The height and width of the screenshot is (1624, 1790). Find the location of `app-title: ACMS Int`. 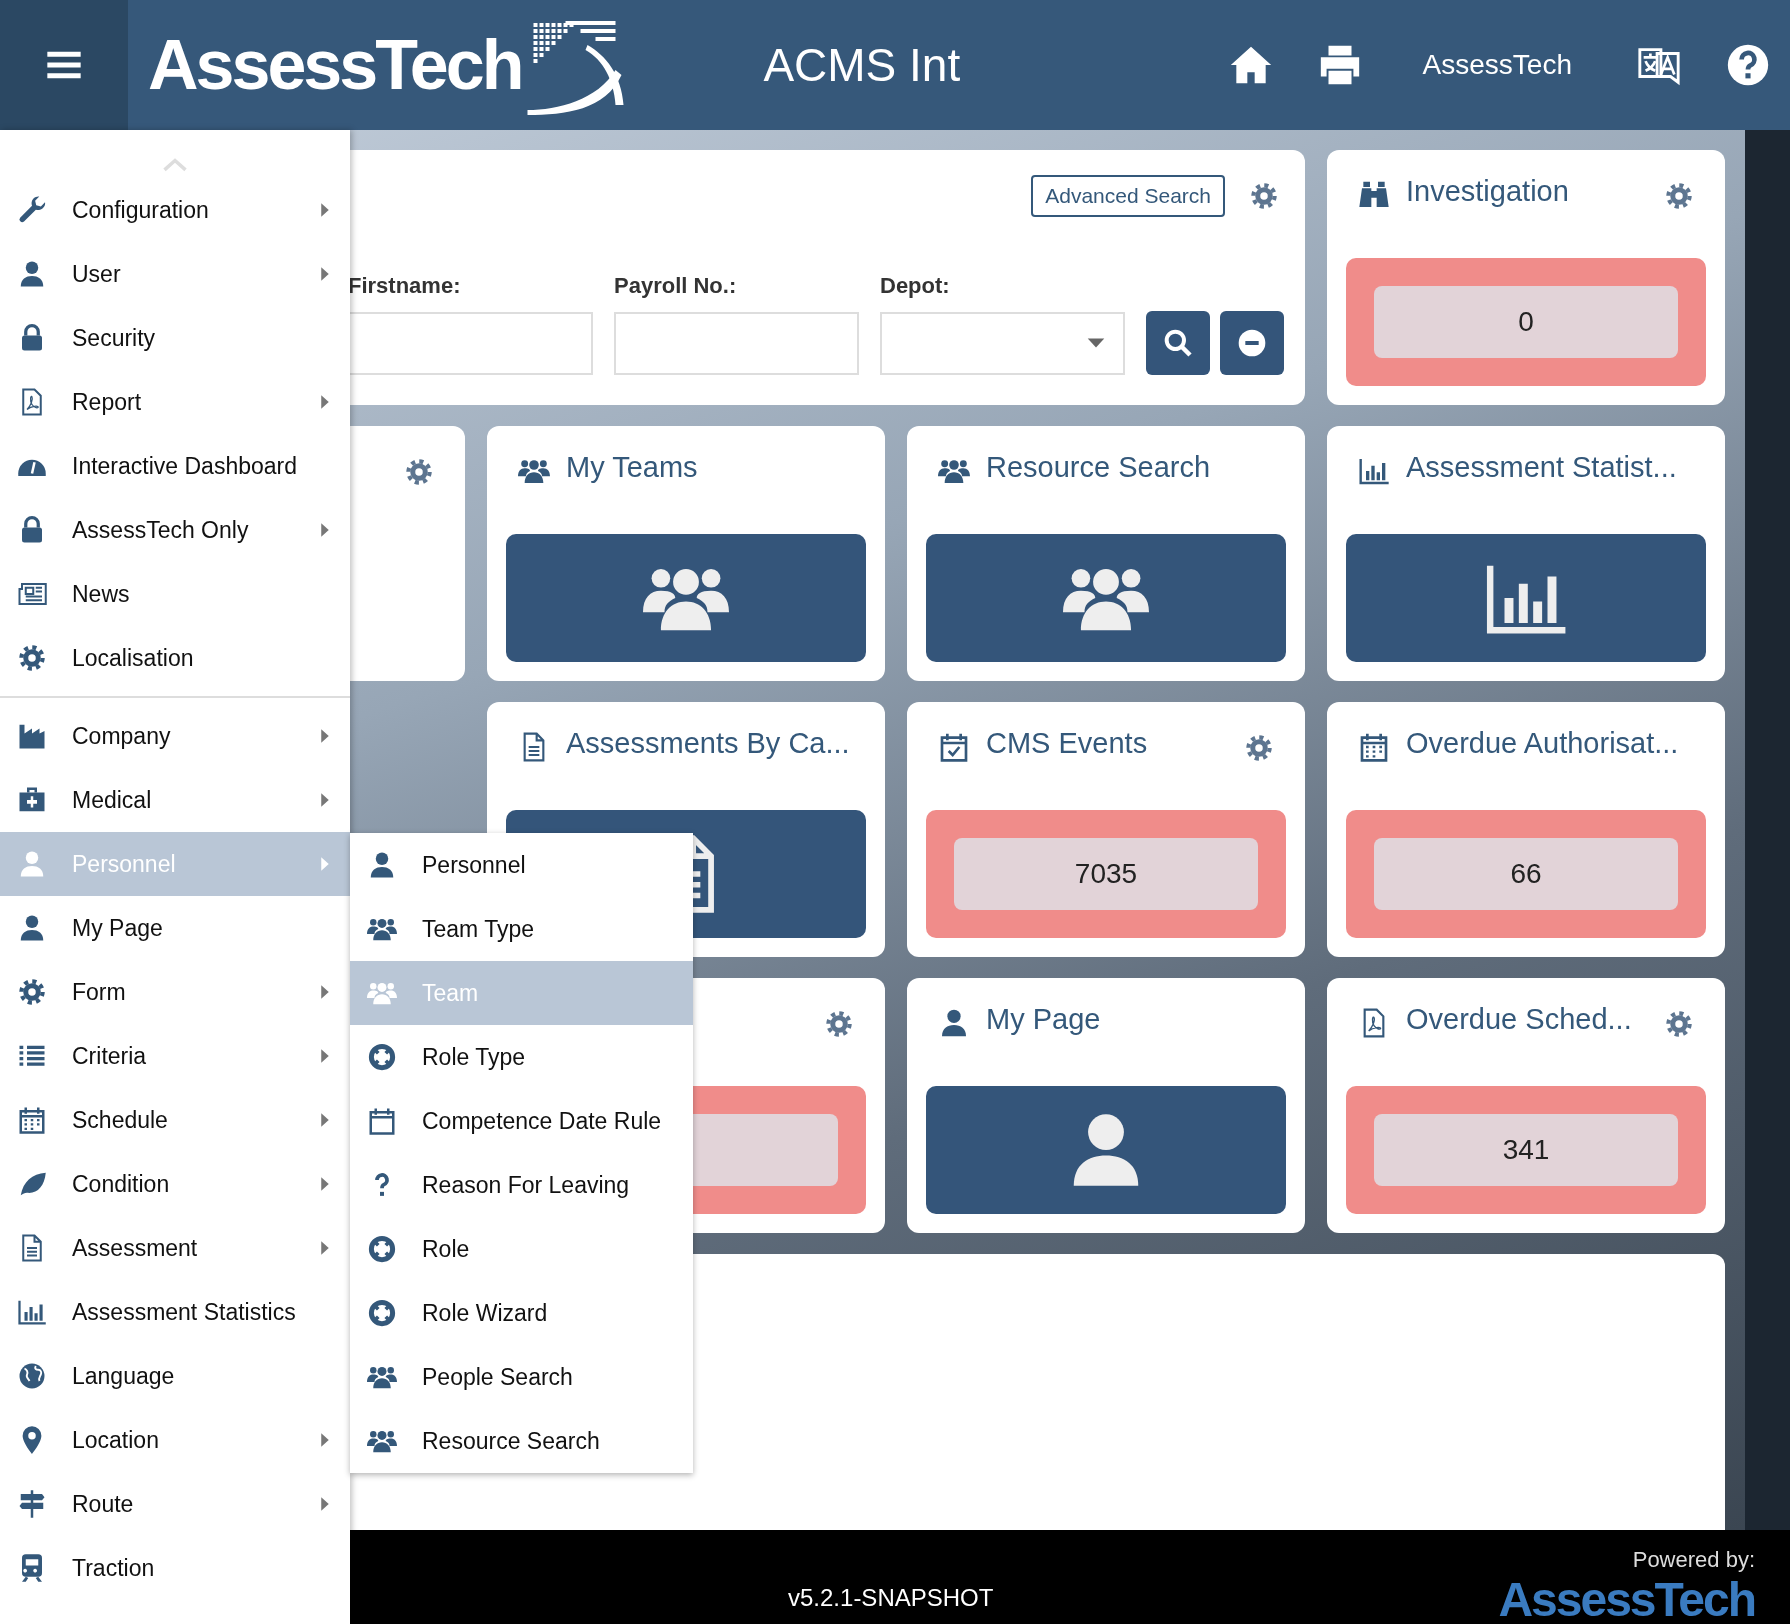

app-title: ACMS Int is located at coordinates (862, 65).